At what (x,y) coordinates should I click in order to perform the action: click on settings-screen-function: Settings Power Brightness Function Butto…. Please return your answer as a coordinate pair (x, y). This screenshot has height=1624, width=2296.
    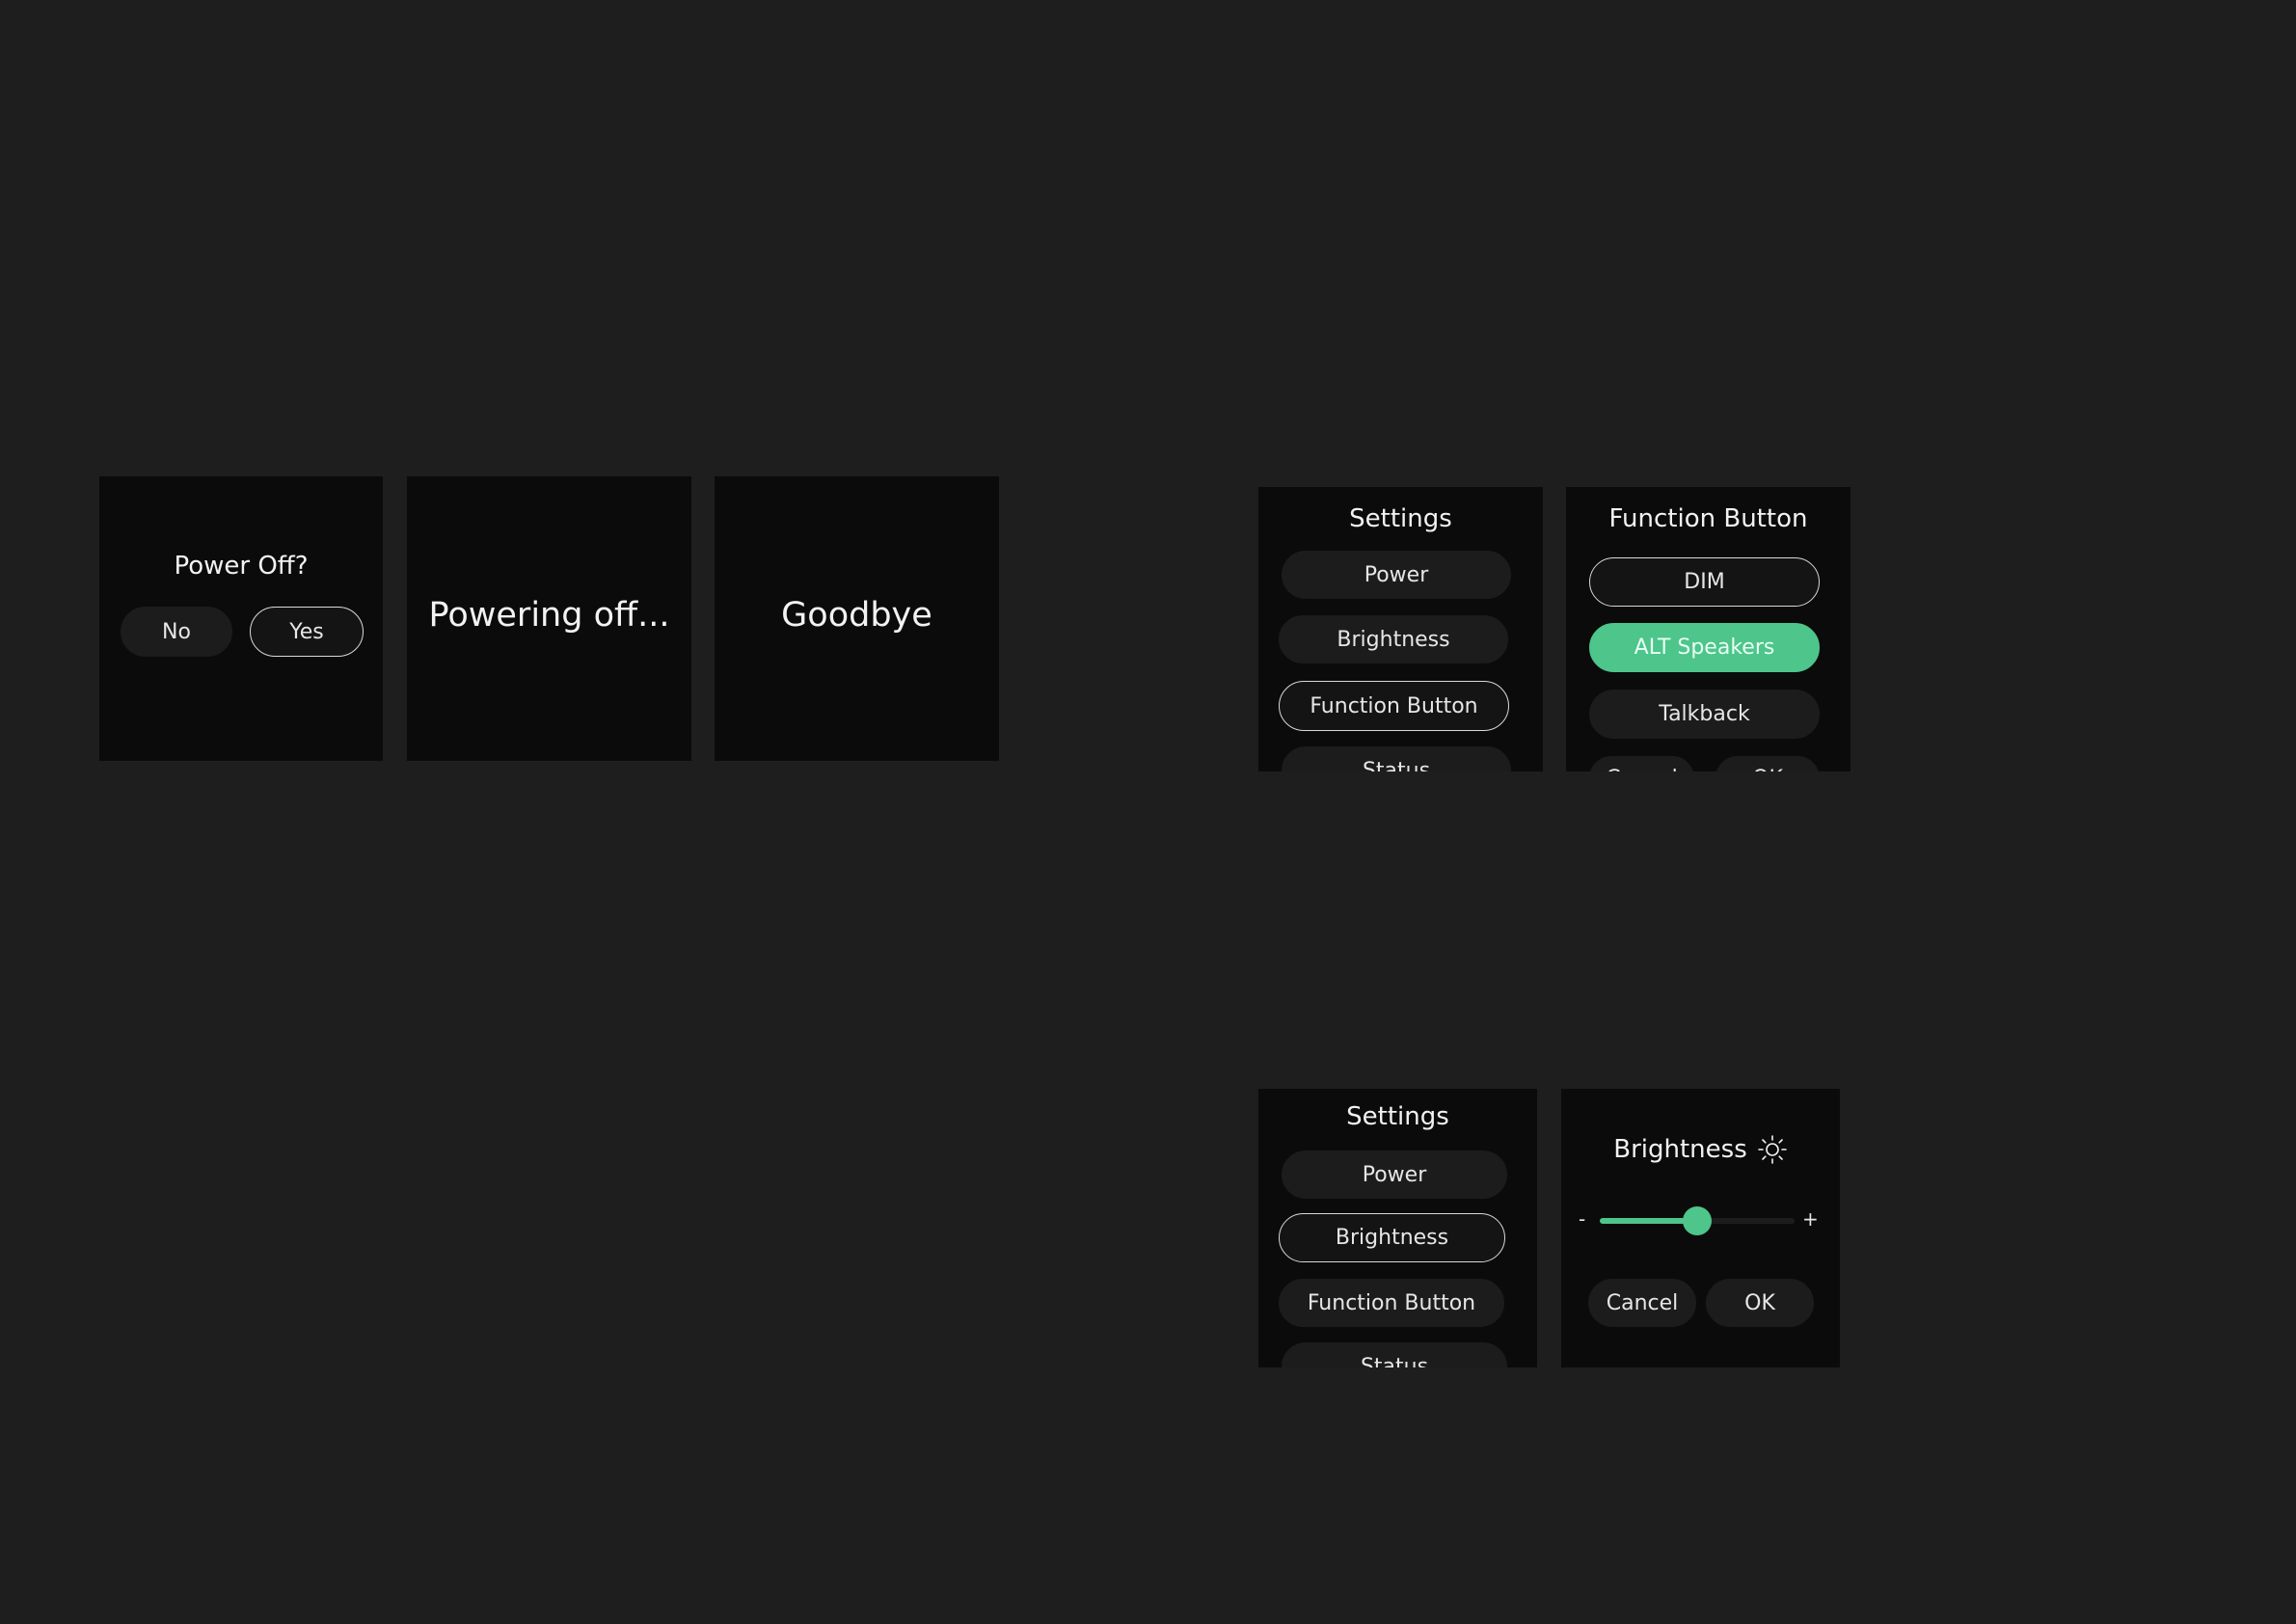
    Looking at the image, I should click on (1400, 629).